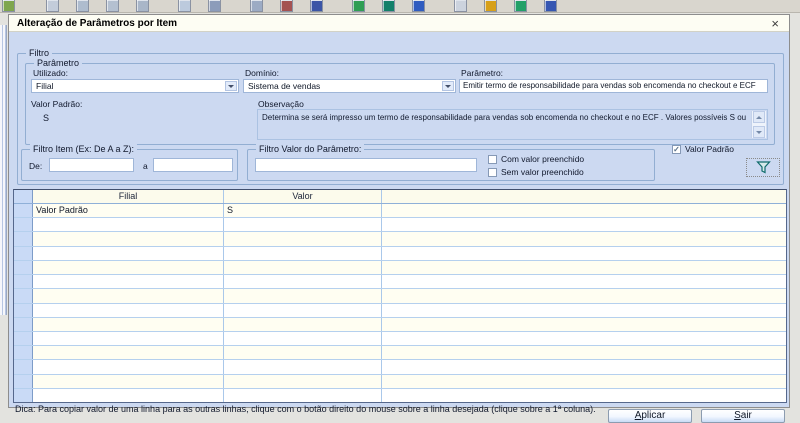  What do you see at coordinates (184, 6) in the screenshot?
I see `search-icon` at bounding box center [184, 6].